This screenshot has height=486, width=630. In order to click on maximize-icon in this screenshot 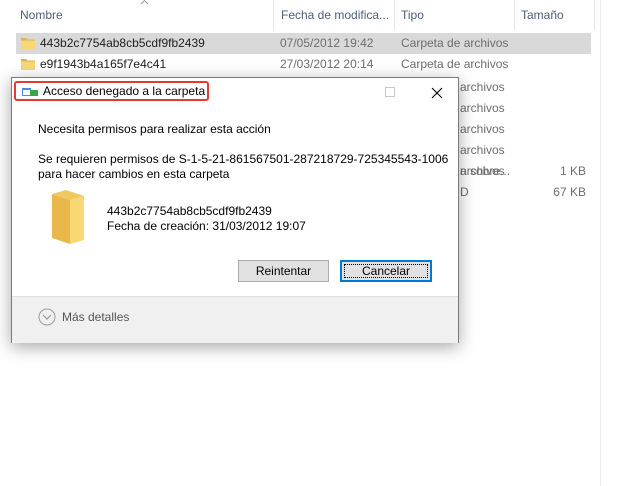, I will do `click(390, 92)`.